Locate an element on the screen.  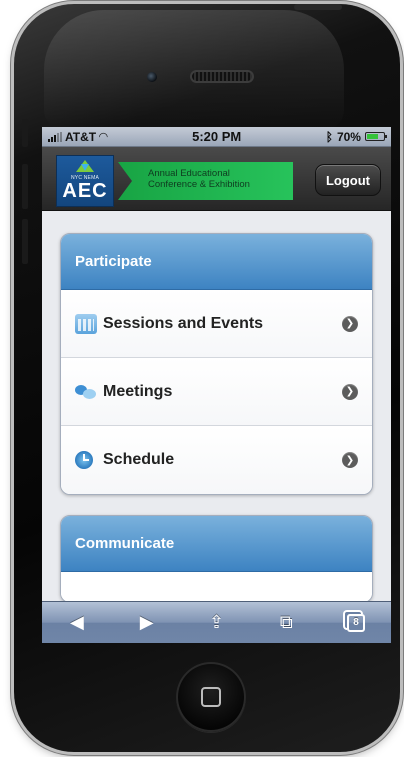
section-header-communicate: Communicate is located at coordinates (216, 544).